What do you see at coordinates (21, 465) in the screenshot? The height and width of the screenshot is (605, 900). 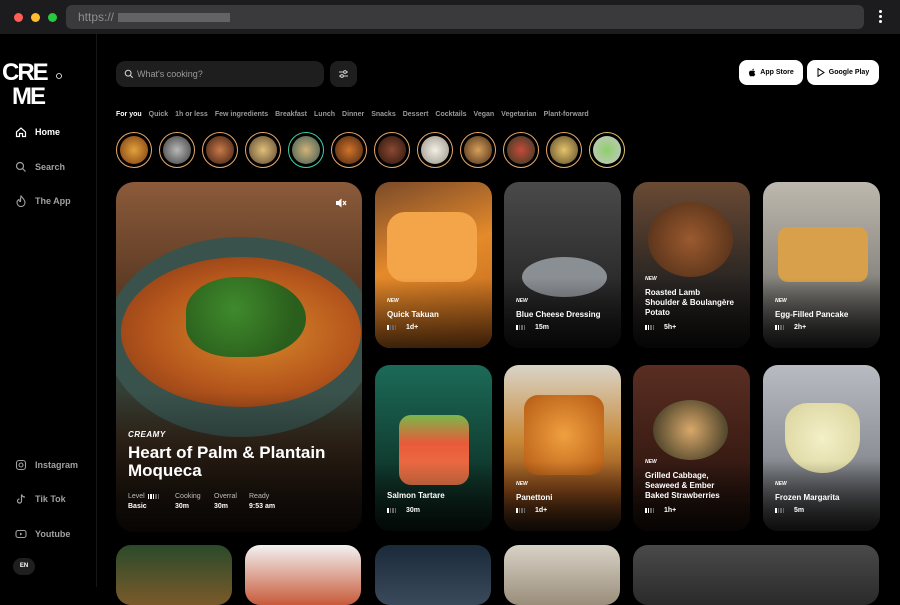 I see `instagram-icon` at bounding box center [21, 465].